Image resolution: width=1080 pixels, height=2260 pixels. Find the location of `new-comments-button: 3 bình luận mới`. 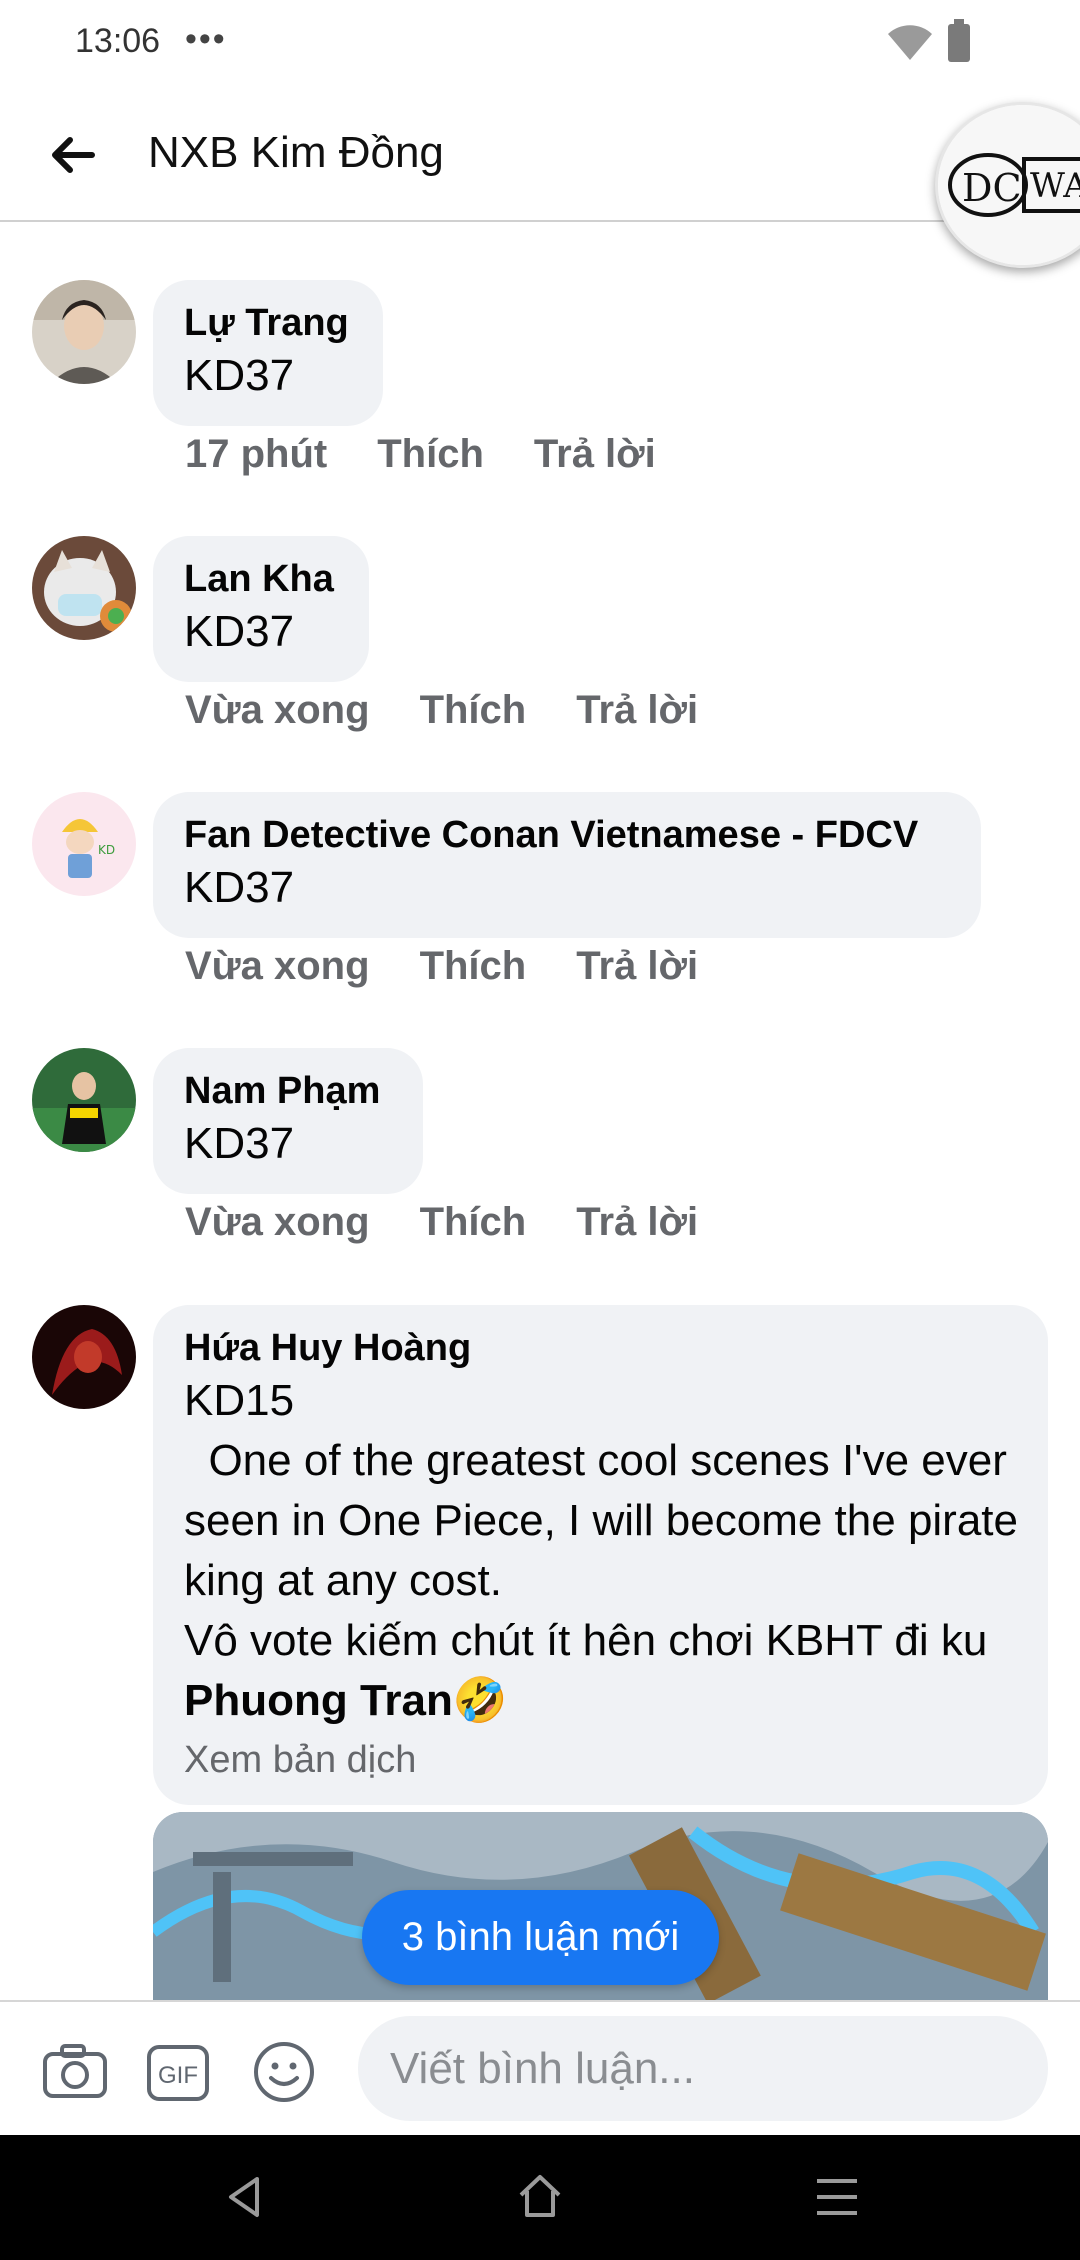

new-comments-button: 3 bình luận mới is located at coordinates (540, 1937).